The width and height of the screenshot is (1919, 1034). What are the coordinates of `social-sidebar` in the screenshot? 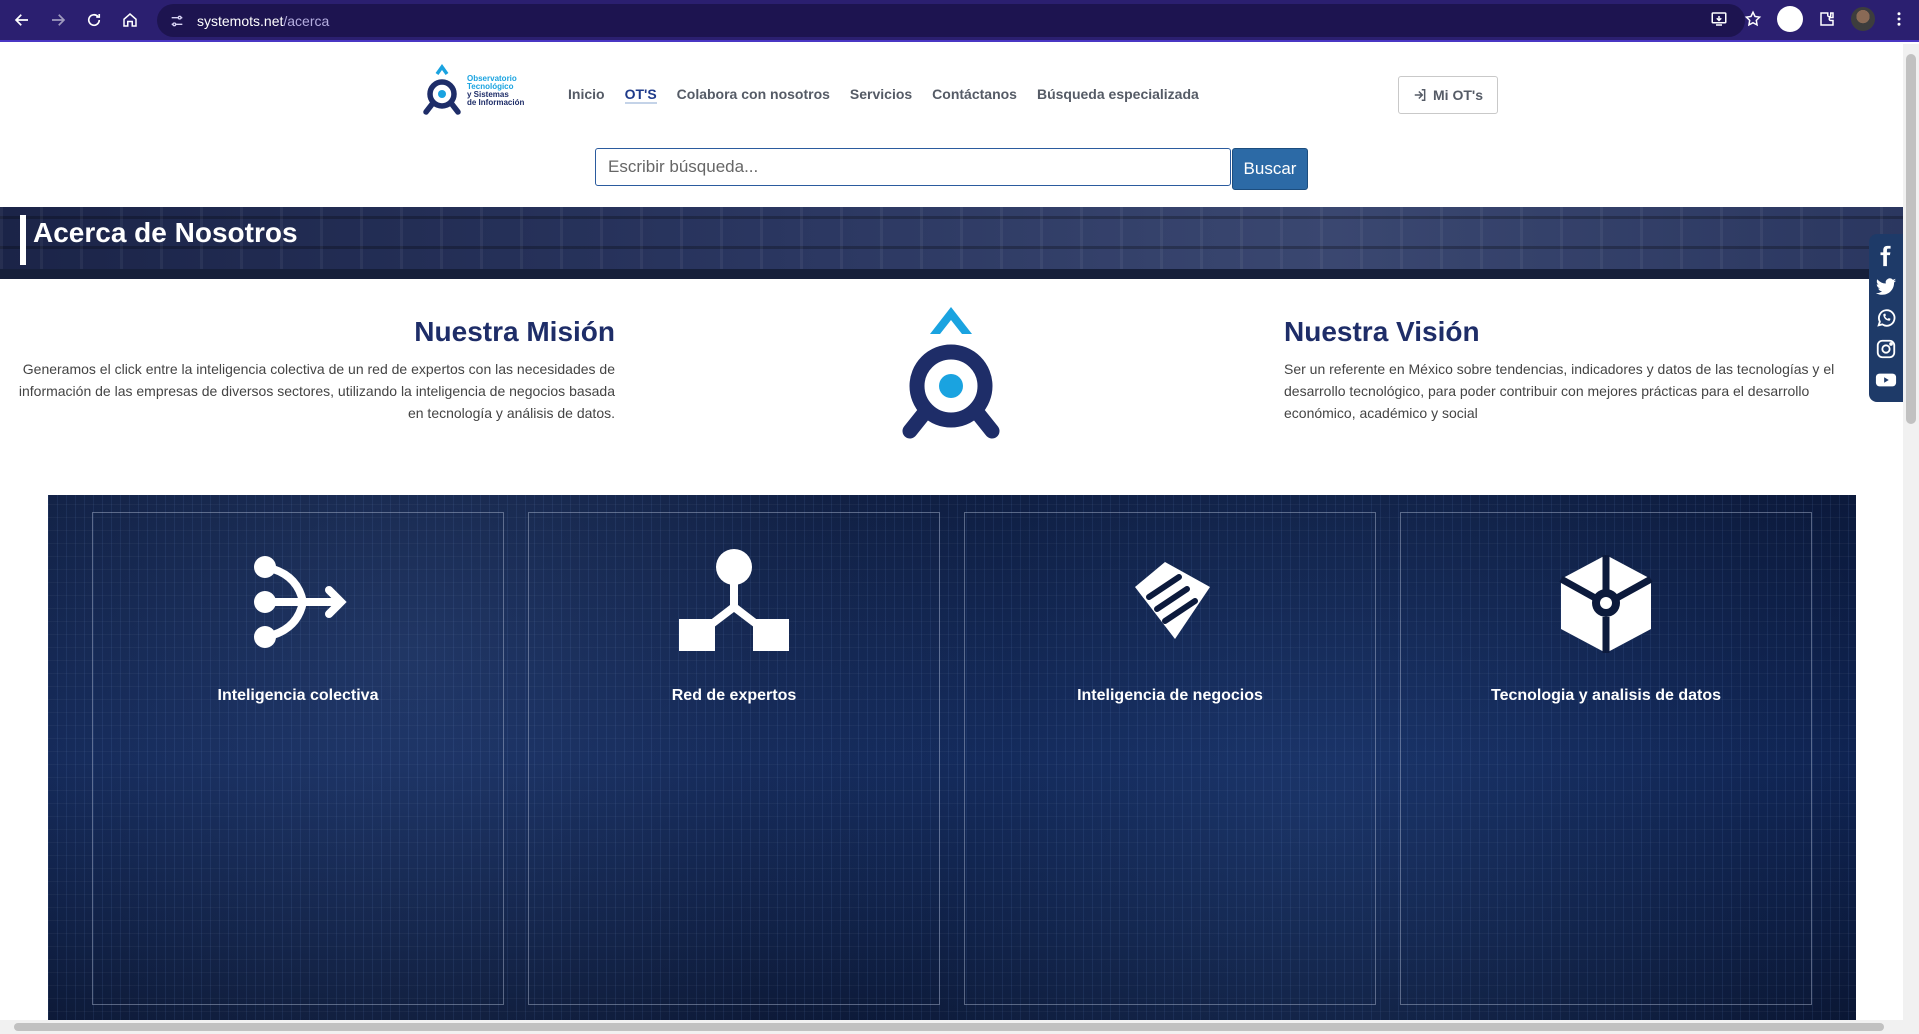 It's located at (1886, 318).